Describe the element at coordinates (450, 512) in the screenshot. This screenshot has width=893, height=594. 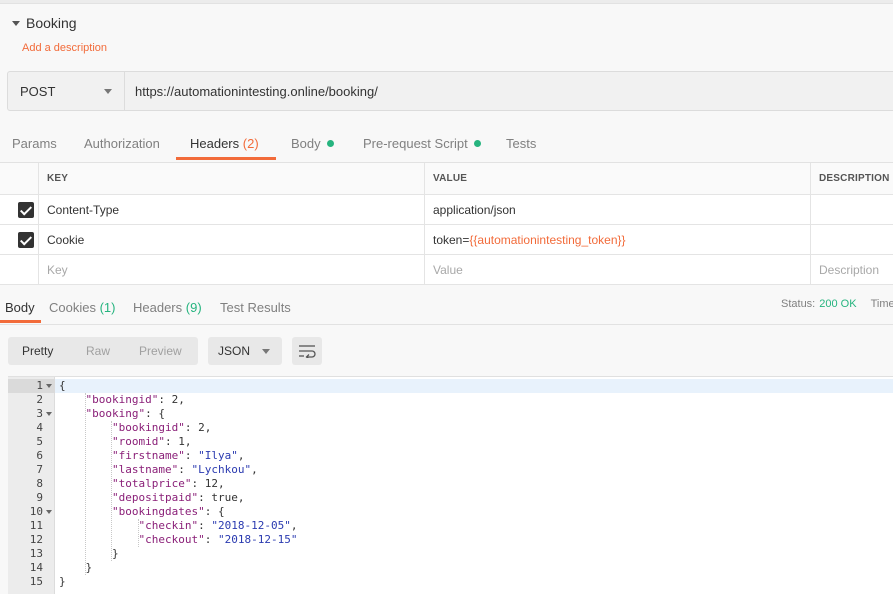
I see `code-line: 10 "bookingdates": {` at that location.